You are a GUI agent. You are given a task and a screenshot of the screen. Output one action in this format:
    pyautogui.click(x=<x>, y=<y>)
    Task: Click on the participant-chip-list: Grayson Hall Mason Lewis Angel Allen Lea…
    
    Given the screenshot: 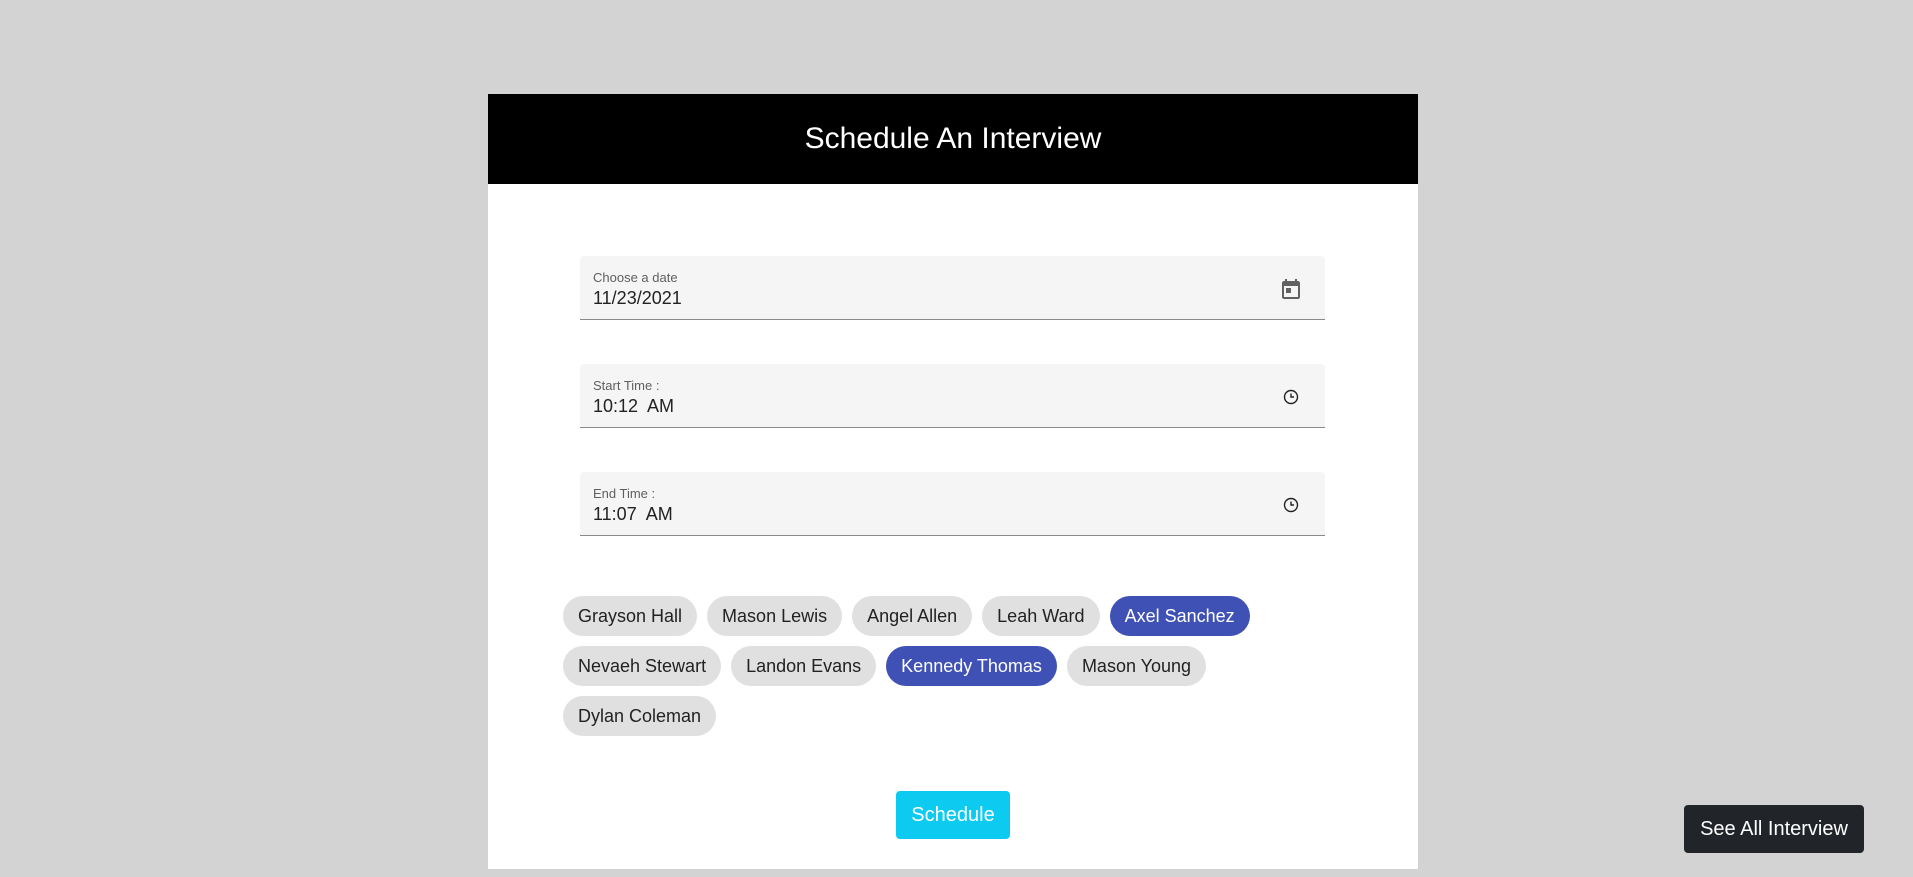 What is the action you would take?
    pyautogui.click(x=943, y=671)
    